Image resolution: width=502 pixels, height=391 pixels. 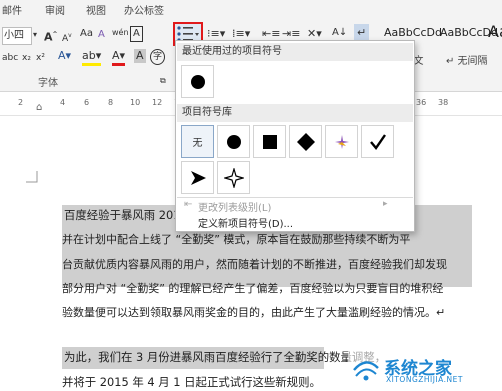 I want to click on dropdown-separator, so click(x=295, y=197).